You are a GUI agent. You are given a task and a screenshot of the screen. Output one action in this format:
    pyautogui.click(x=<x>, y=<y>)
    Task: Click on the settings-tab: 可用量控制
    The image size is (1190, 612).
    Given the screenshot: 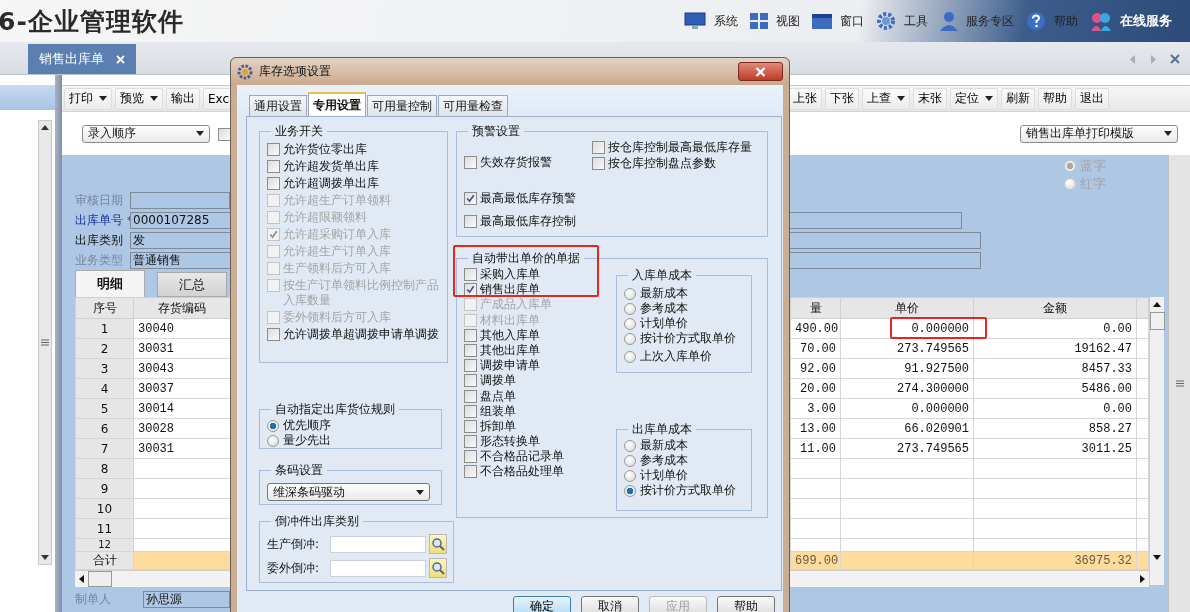 What is the action you would take?
    pyautogui.click(x=402, y=105)
    